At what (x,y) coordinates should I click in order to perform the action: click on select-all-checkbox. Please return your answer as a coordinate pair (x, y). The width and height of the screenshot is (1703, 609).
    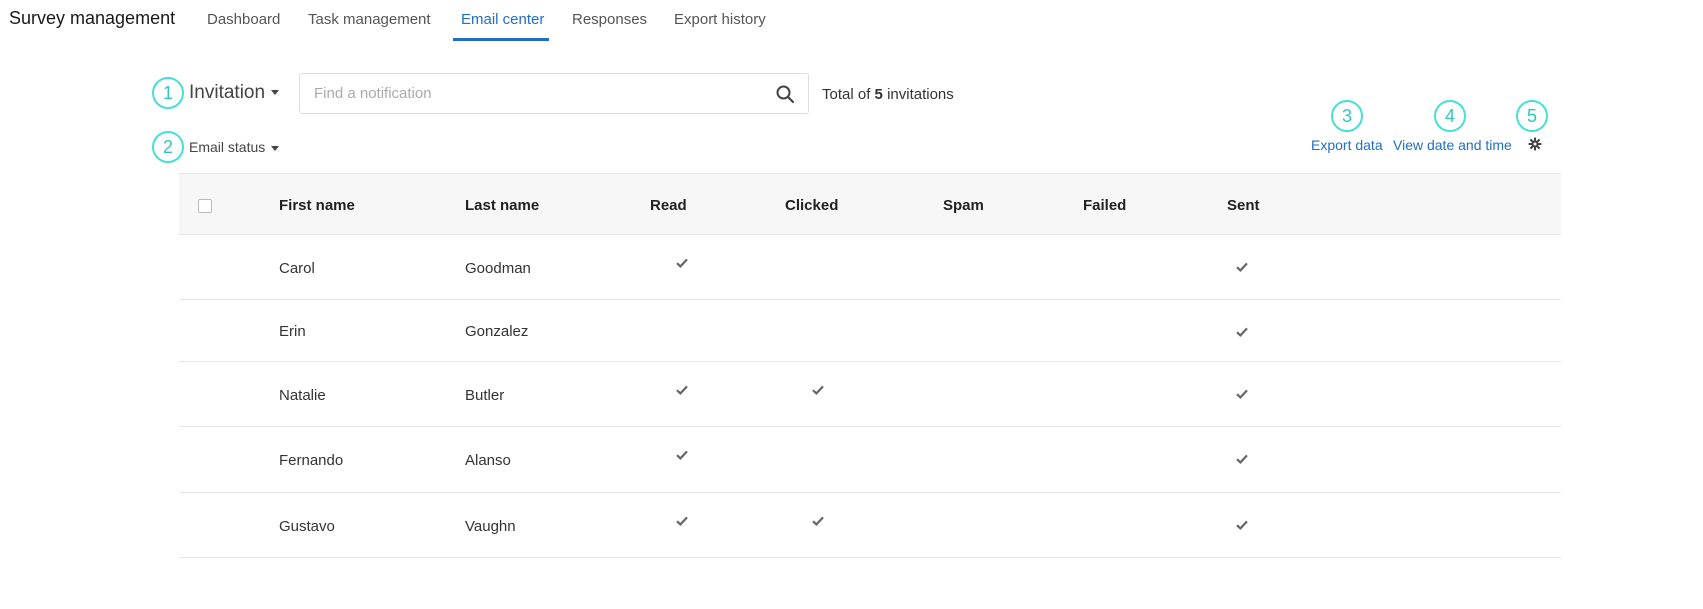
    Looking at the image, I should click on (205, 206).